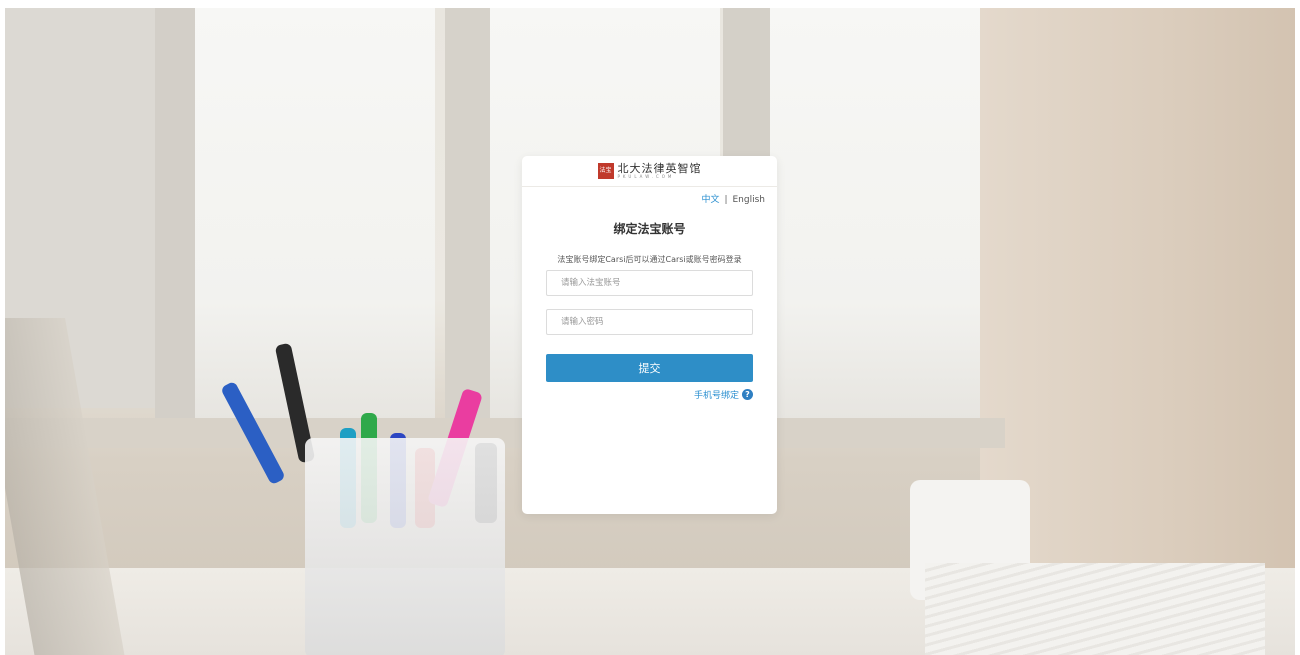  What do you see at coordinates (649, 259) in the screenshot?
I see `form-description: 法宝账号绑定Carsi后可以通过Carsi或账号密码登录` at bounding box center [649, 259].